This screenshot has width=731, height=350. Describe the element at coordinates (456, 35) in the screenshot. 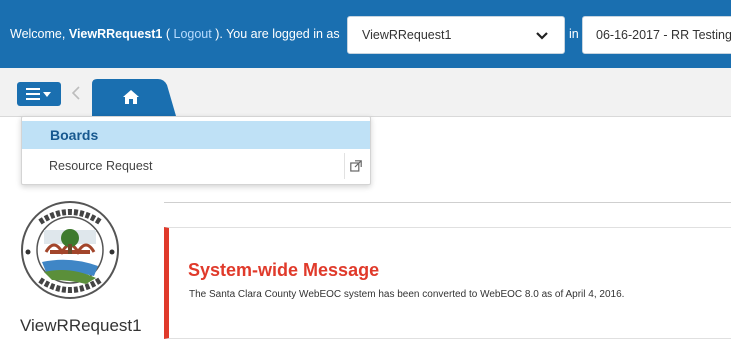

I see `position-select: ViewRRequest1` at that location.